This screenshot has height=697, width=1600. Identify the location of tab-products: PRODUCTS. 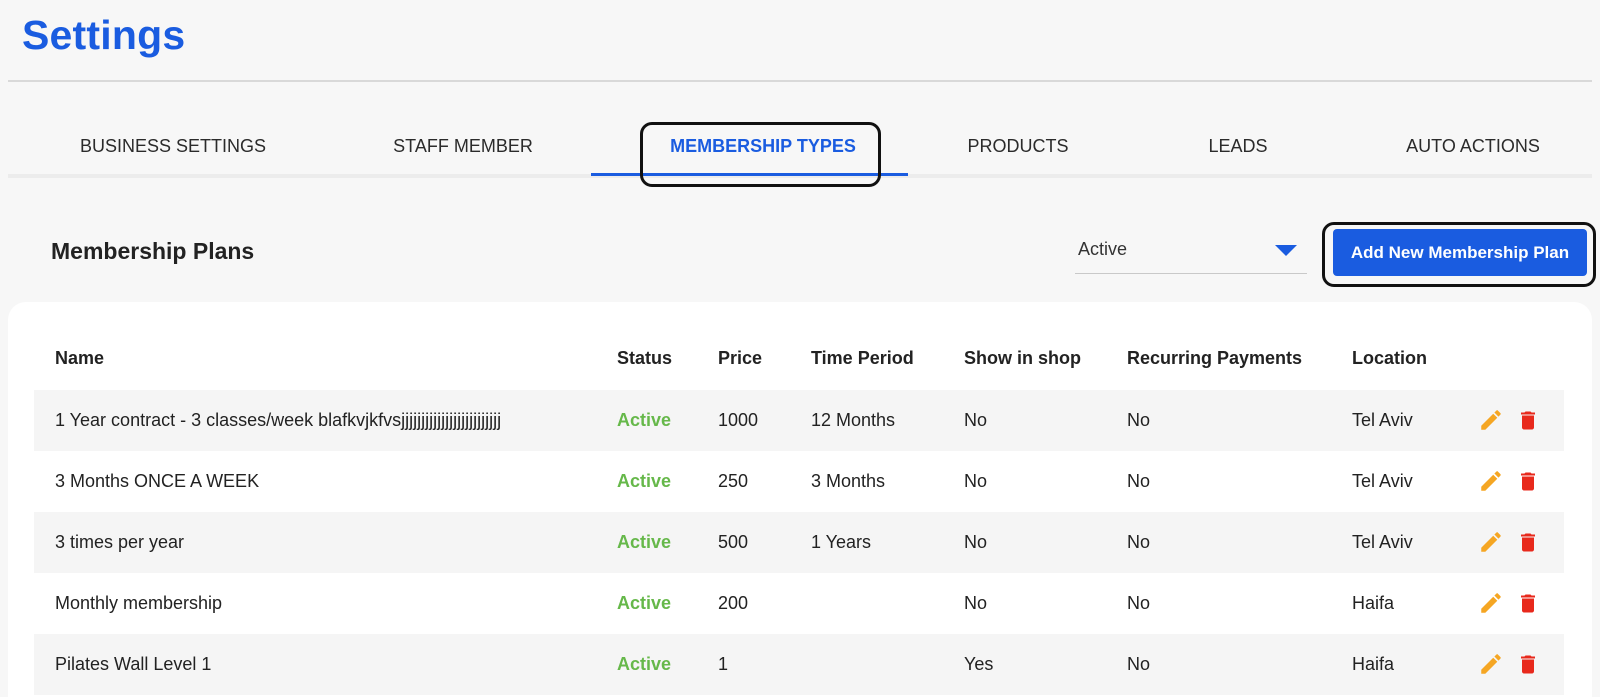
(1018, 146).